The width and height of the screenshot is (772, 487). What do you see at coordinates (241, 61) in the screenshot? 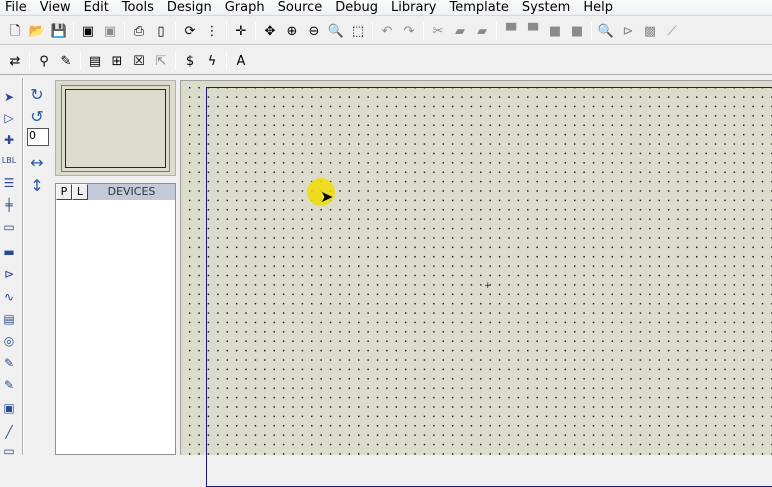
I see `ares-icon: A` at bounding box center [241, 61].